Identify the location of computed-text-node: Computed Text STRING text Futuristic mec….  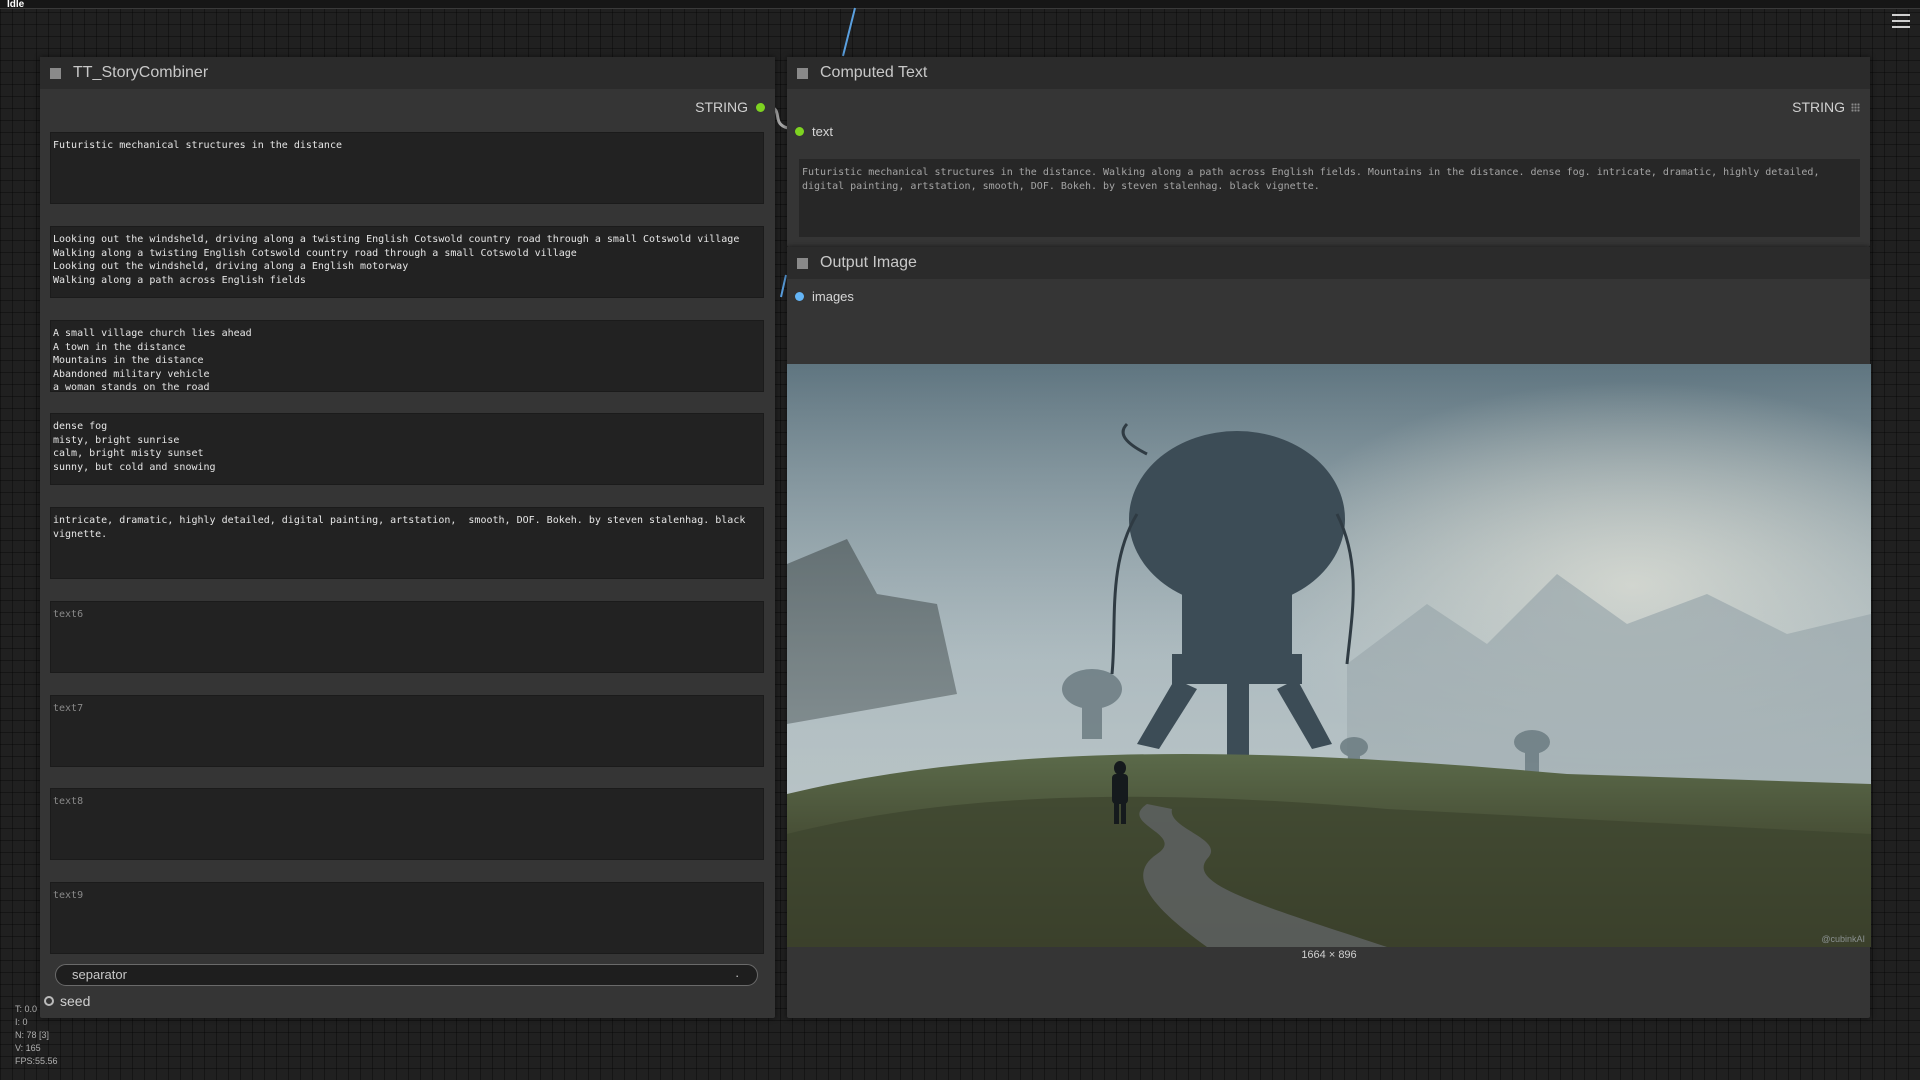
(1328, 152).